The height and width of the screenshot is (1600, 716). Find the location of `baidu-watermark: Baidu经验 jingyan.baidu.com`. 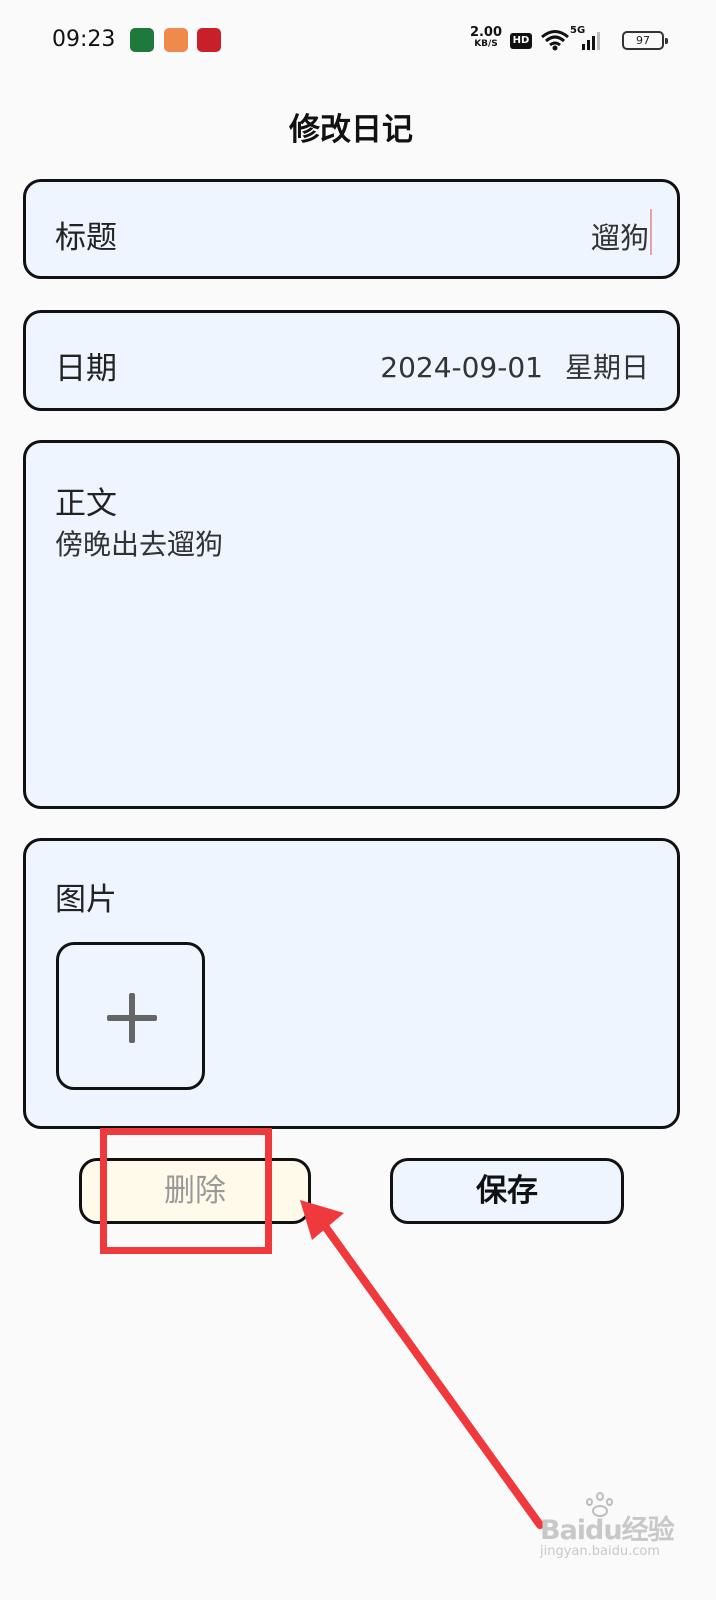

baidu-watermark: Baidu经验 jingyan.baidu.com is located at coordinates (610, 1527).